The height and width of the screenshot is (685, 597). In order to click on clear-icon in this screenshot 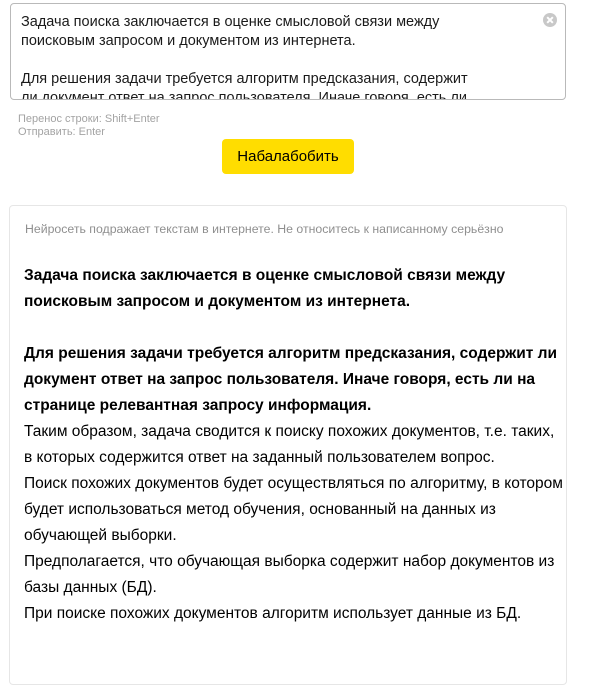, I will do `click(550, 20)`.